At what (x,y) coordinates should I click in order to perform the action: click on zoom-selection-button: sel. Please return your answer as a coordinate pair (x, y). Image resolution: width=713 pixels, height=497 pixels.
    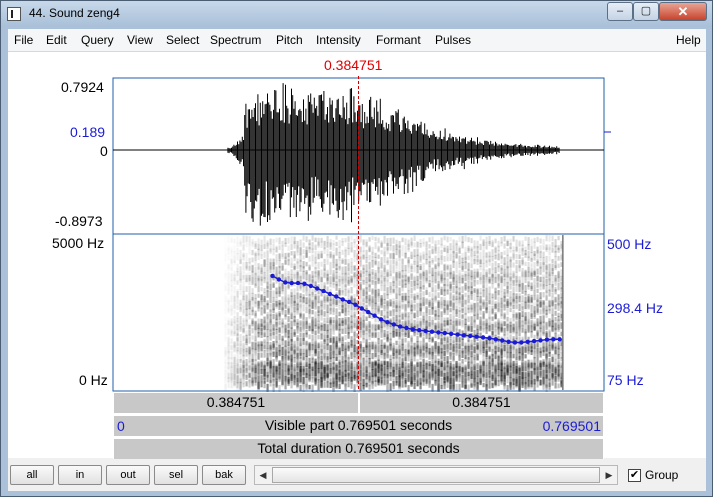
    Looking at the image, I should click on (176, 475).